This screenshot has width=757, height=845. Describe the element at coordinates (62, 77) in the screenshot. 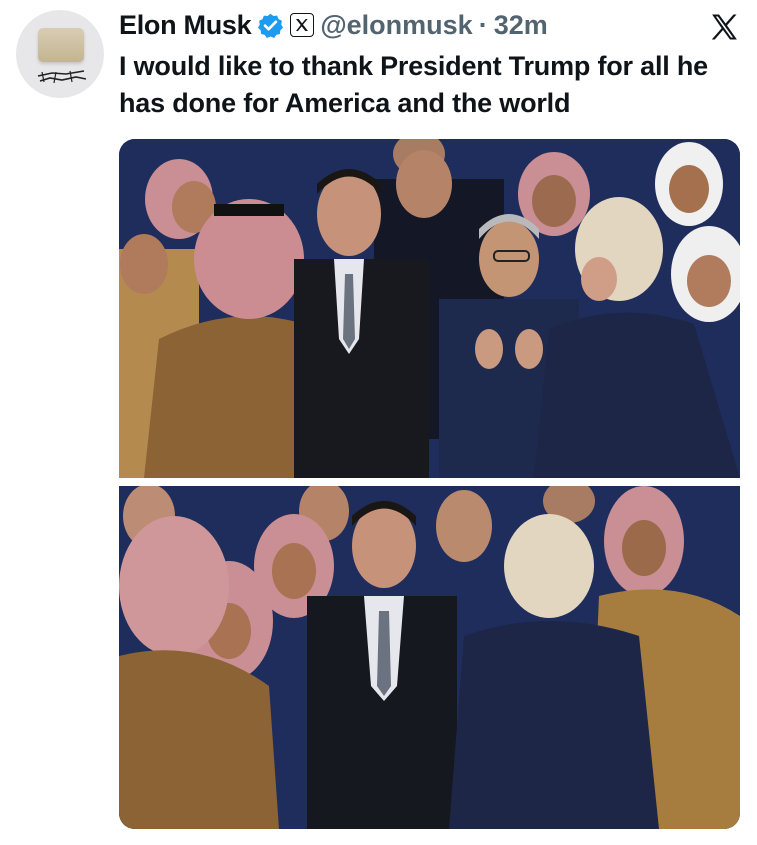

I see `avatar-scribble-logo` at that location.